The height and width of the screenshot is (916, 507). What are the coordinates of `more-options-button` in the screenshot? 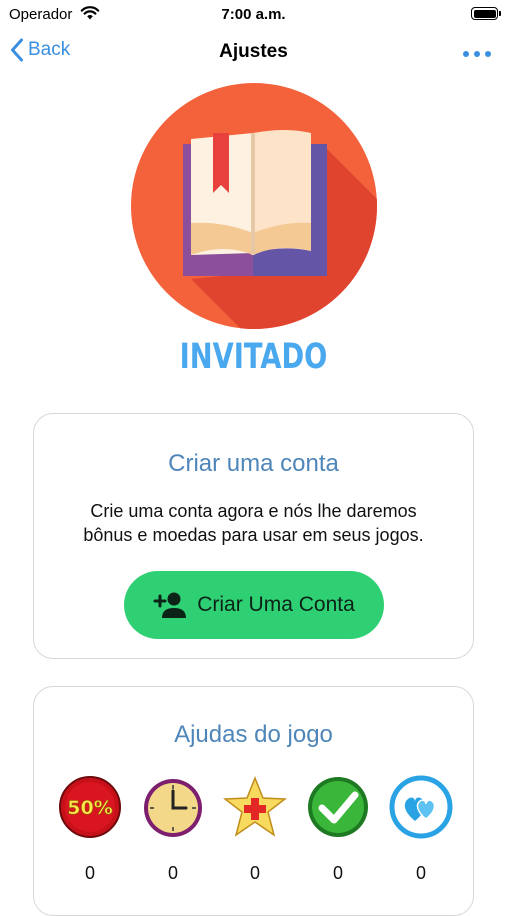 It's located at (477, 54).